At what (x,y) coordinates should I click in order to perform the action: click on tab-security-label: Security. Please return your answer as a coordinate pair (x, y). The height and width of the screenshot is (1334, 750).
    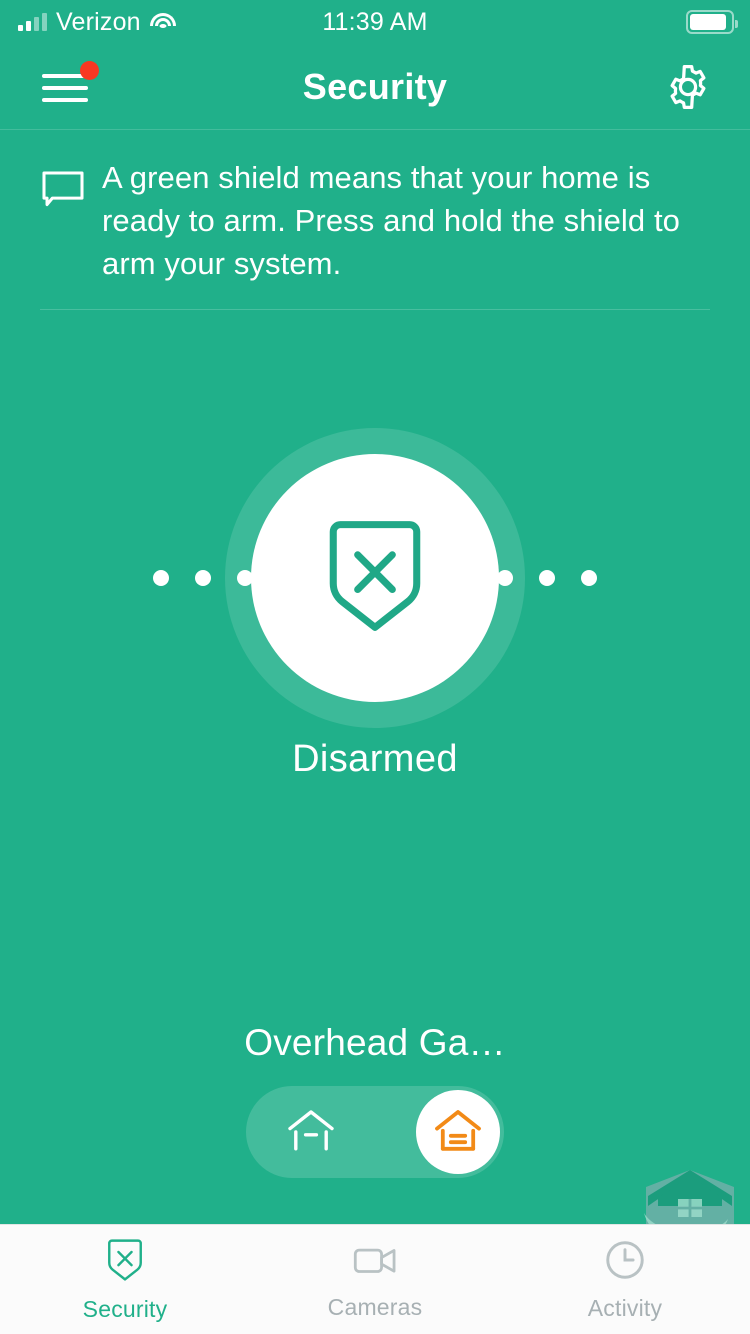
    Looking at the image, I should click on (125, 1308).